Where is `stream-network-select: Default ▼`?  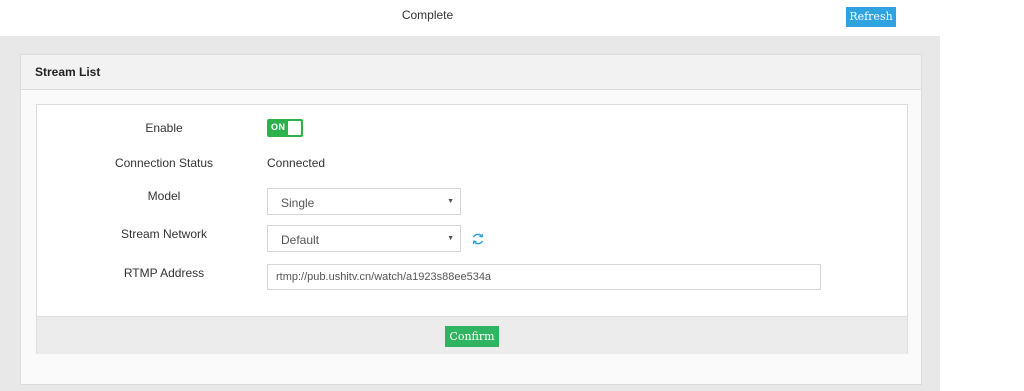
stream-network-select: Default ▼ is located at coordinates (364, 238).